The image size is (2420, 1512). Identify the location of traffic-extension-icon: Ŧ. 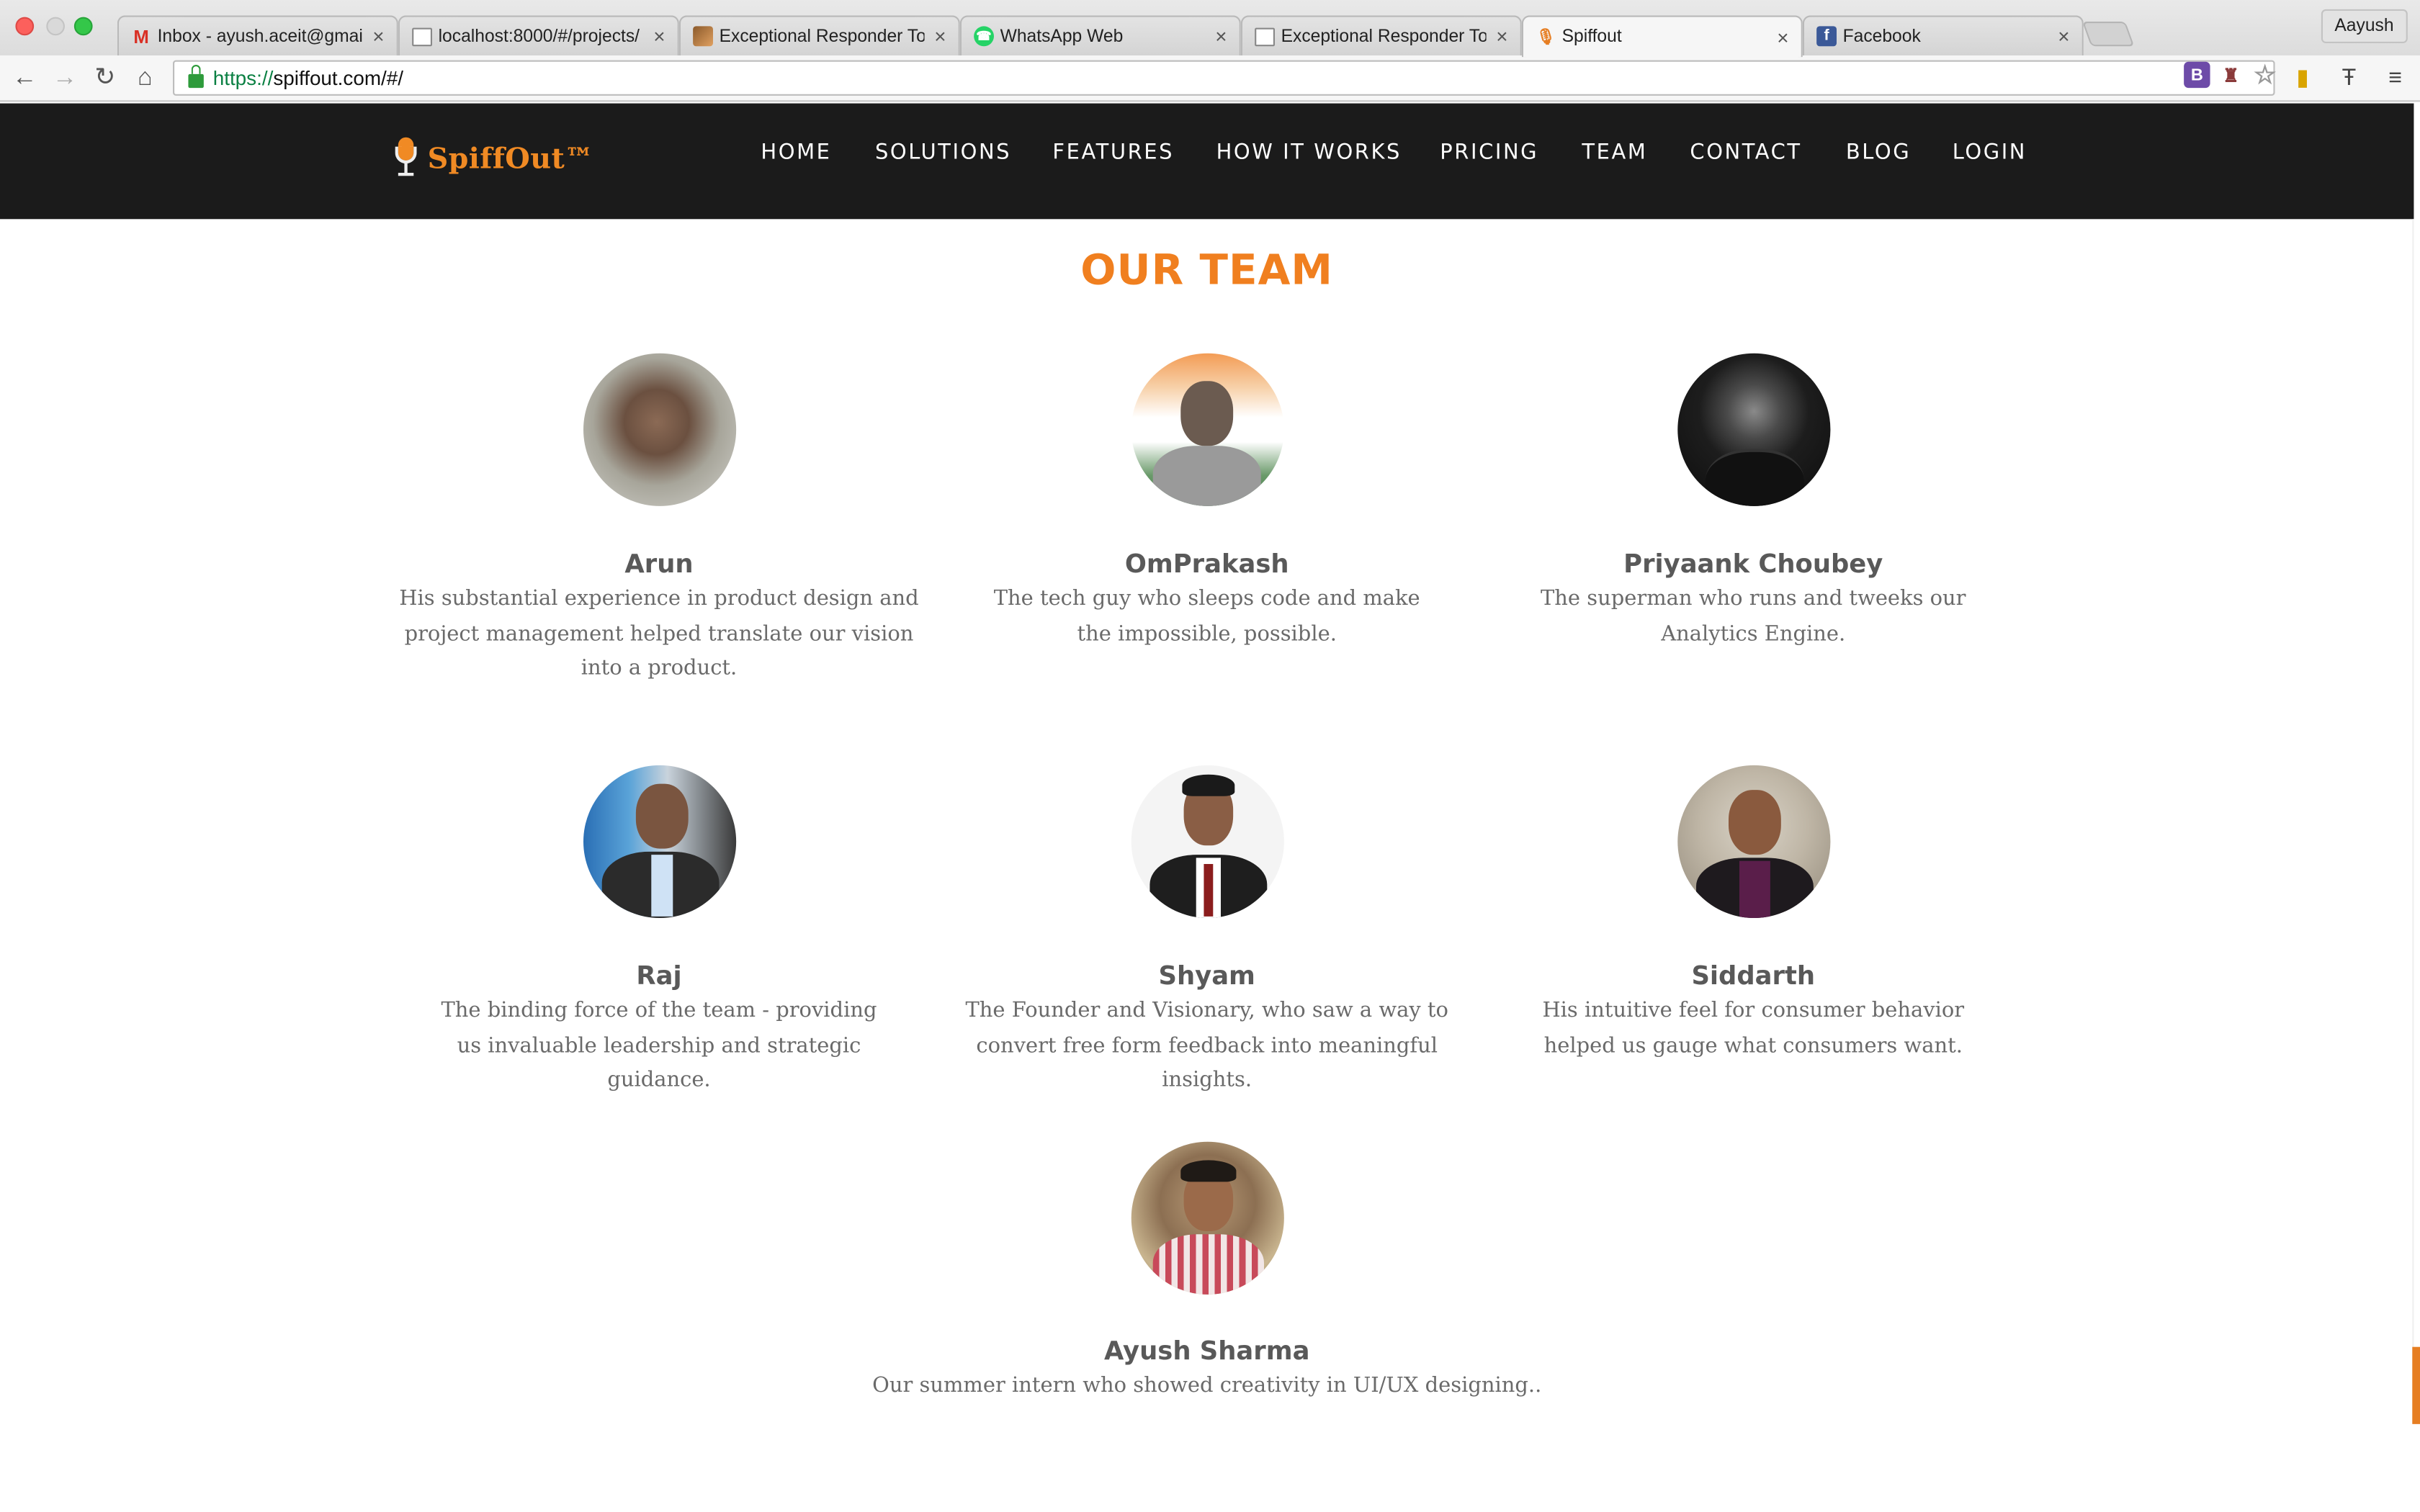
(2349, 77).